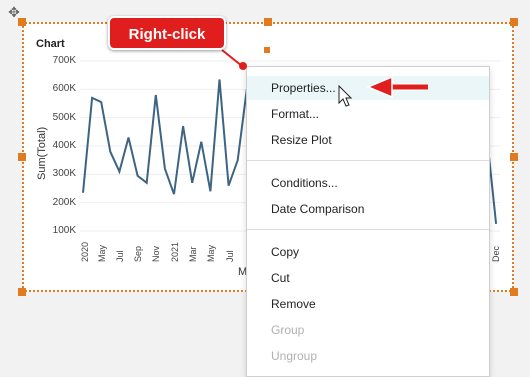 Image resolution: width=530 pixels, height=377 pixels. Describe the element at coordinates (368, 304) in the screenshot. I see `menu-item-remove: Remove` at that location.